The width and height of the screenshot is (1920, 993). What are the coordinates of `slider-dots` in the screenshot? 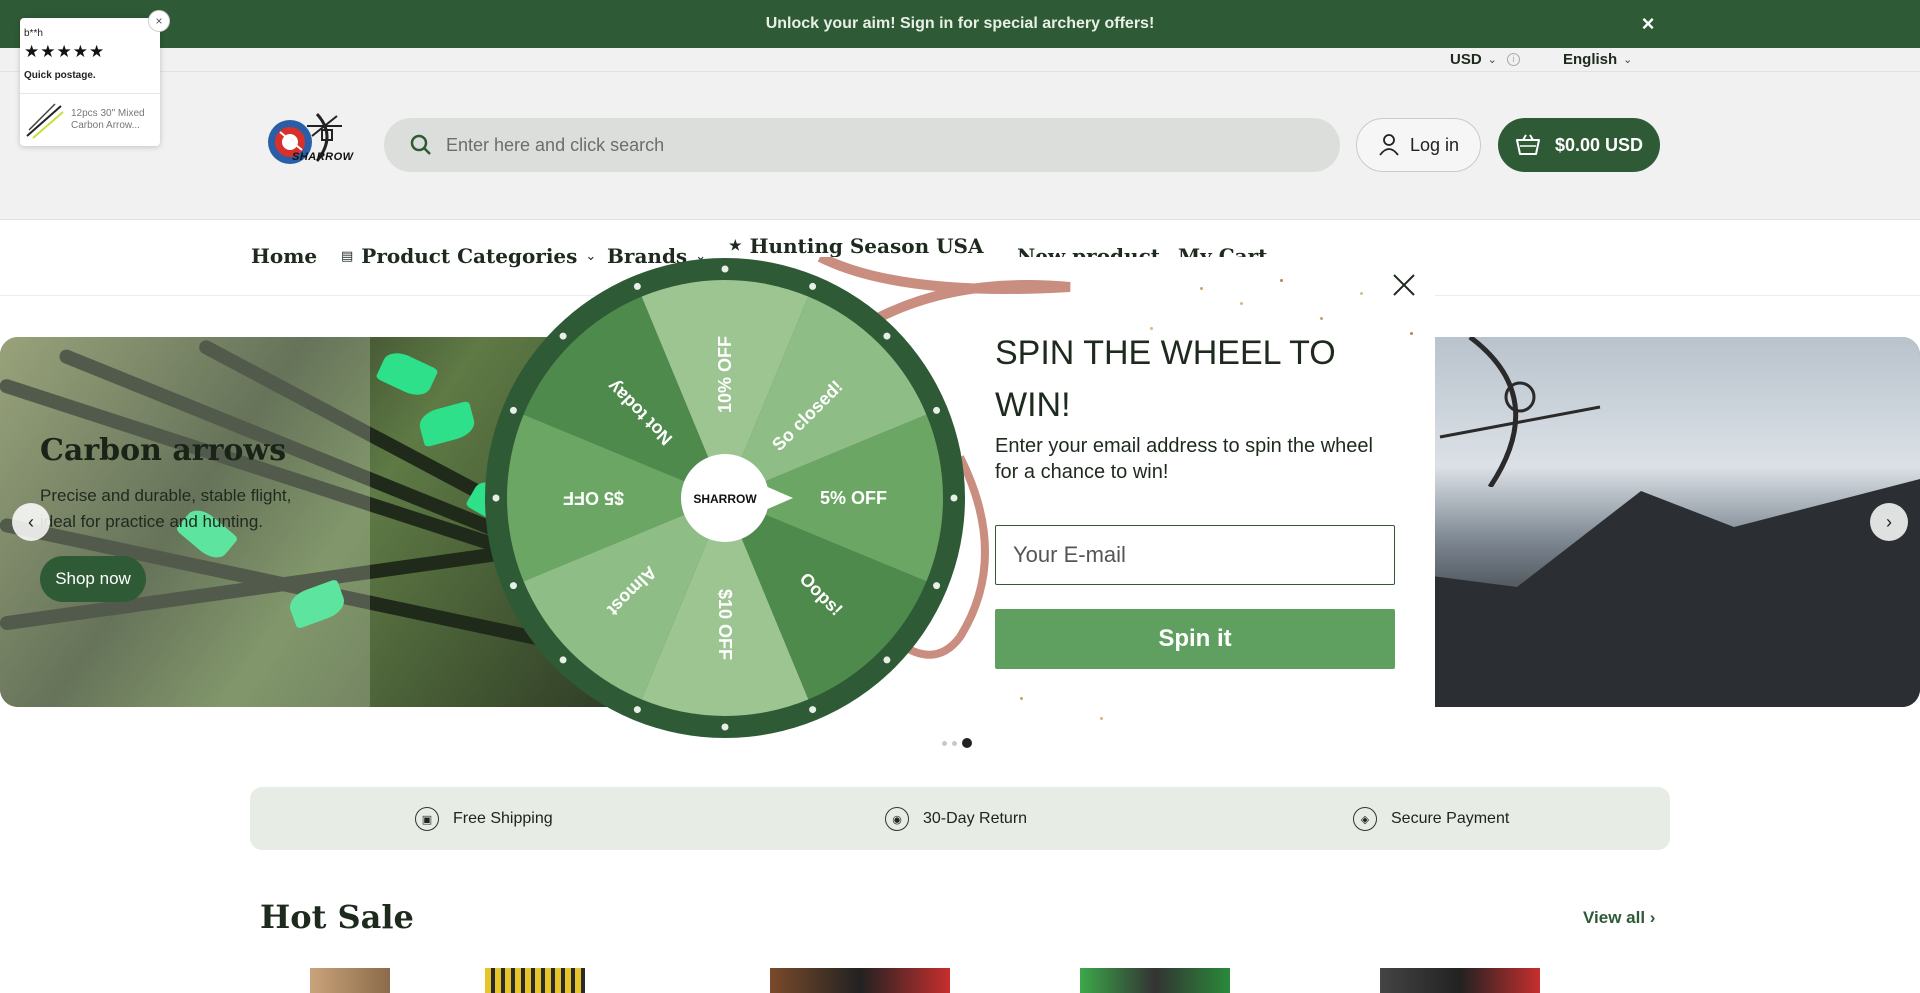 It's located at (957, 743).